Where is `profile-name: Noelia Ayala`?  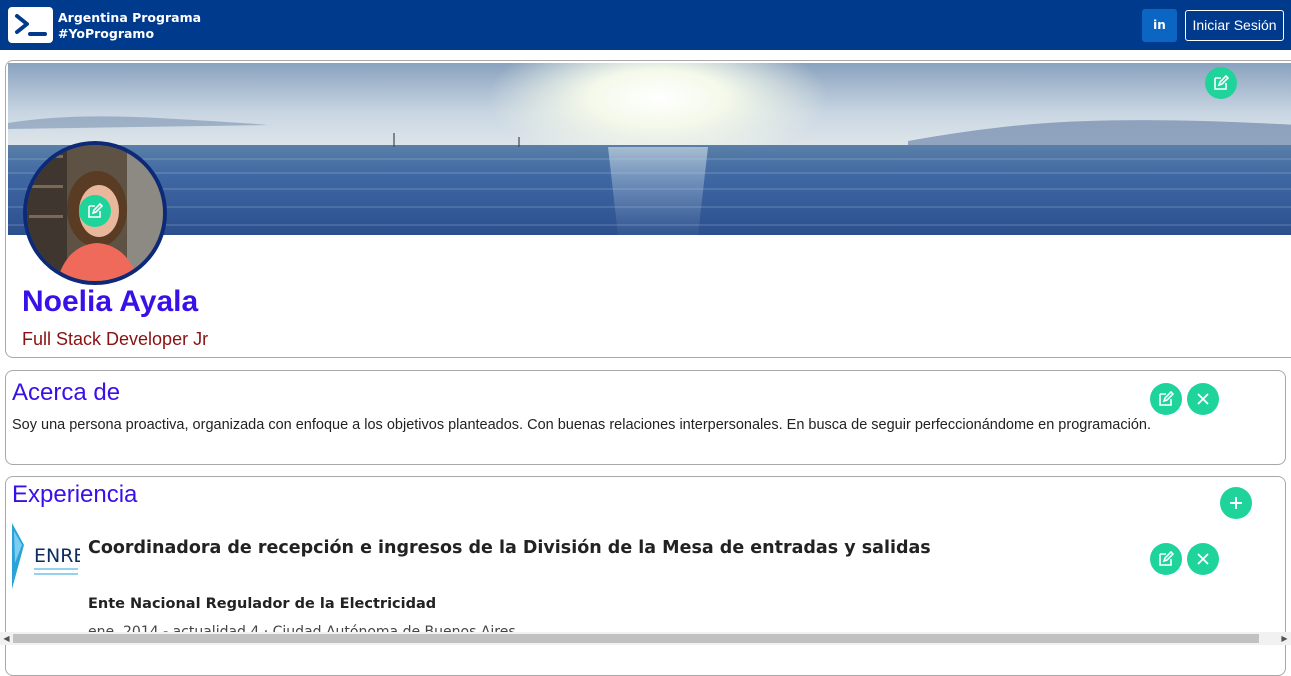 profile-name: Noelia Ayala is located at coordinates (110, 301).